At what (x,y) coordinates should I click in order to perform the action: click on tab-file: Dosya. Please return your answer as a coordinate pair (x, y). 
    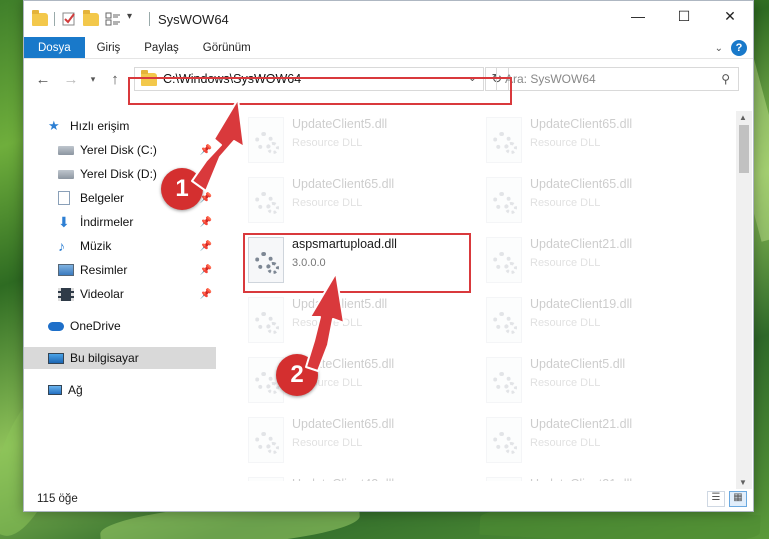
    Looking at the image, I should click on (54, 47).